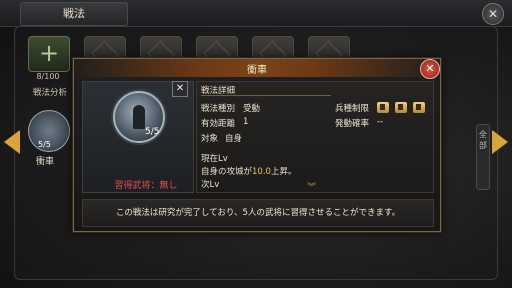 This screenshot has width=512, height=288. What do you see at coordinates (48, 76) in the screenshot?
I see `skill-count: 8/100` at bounding box center [48, 76].